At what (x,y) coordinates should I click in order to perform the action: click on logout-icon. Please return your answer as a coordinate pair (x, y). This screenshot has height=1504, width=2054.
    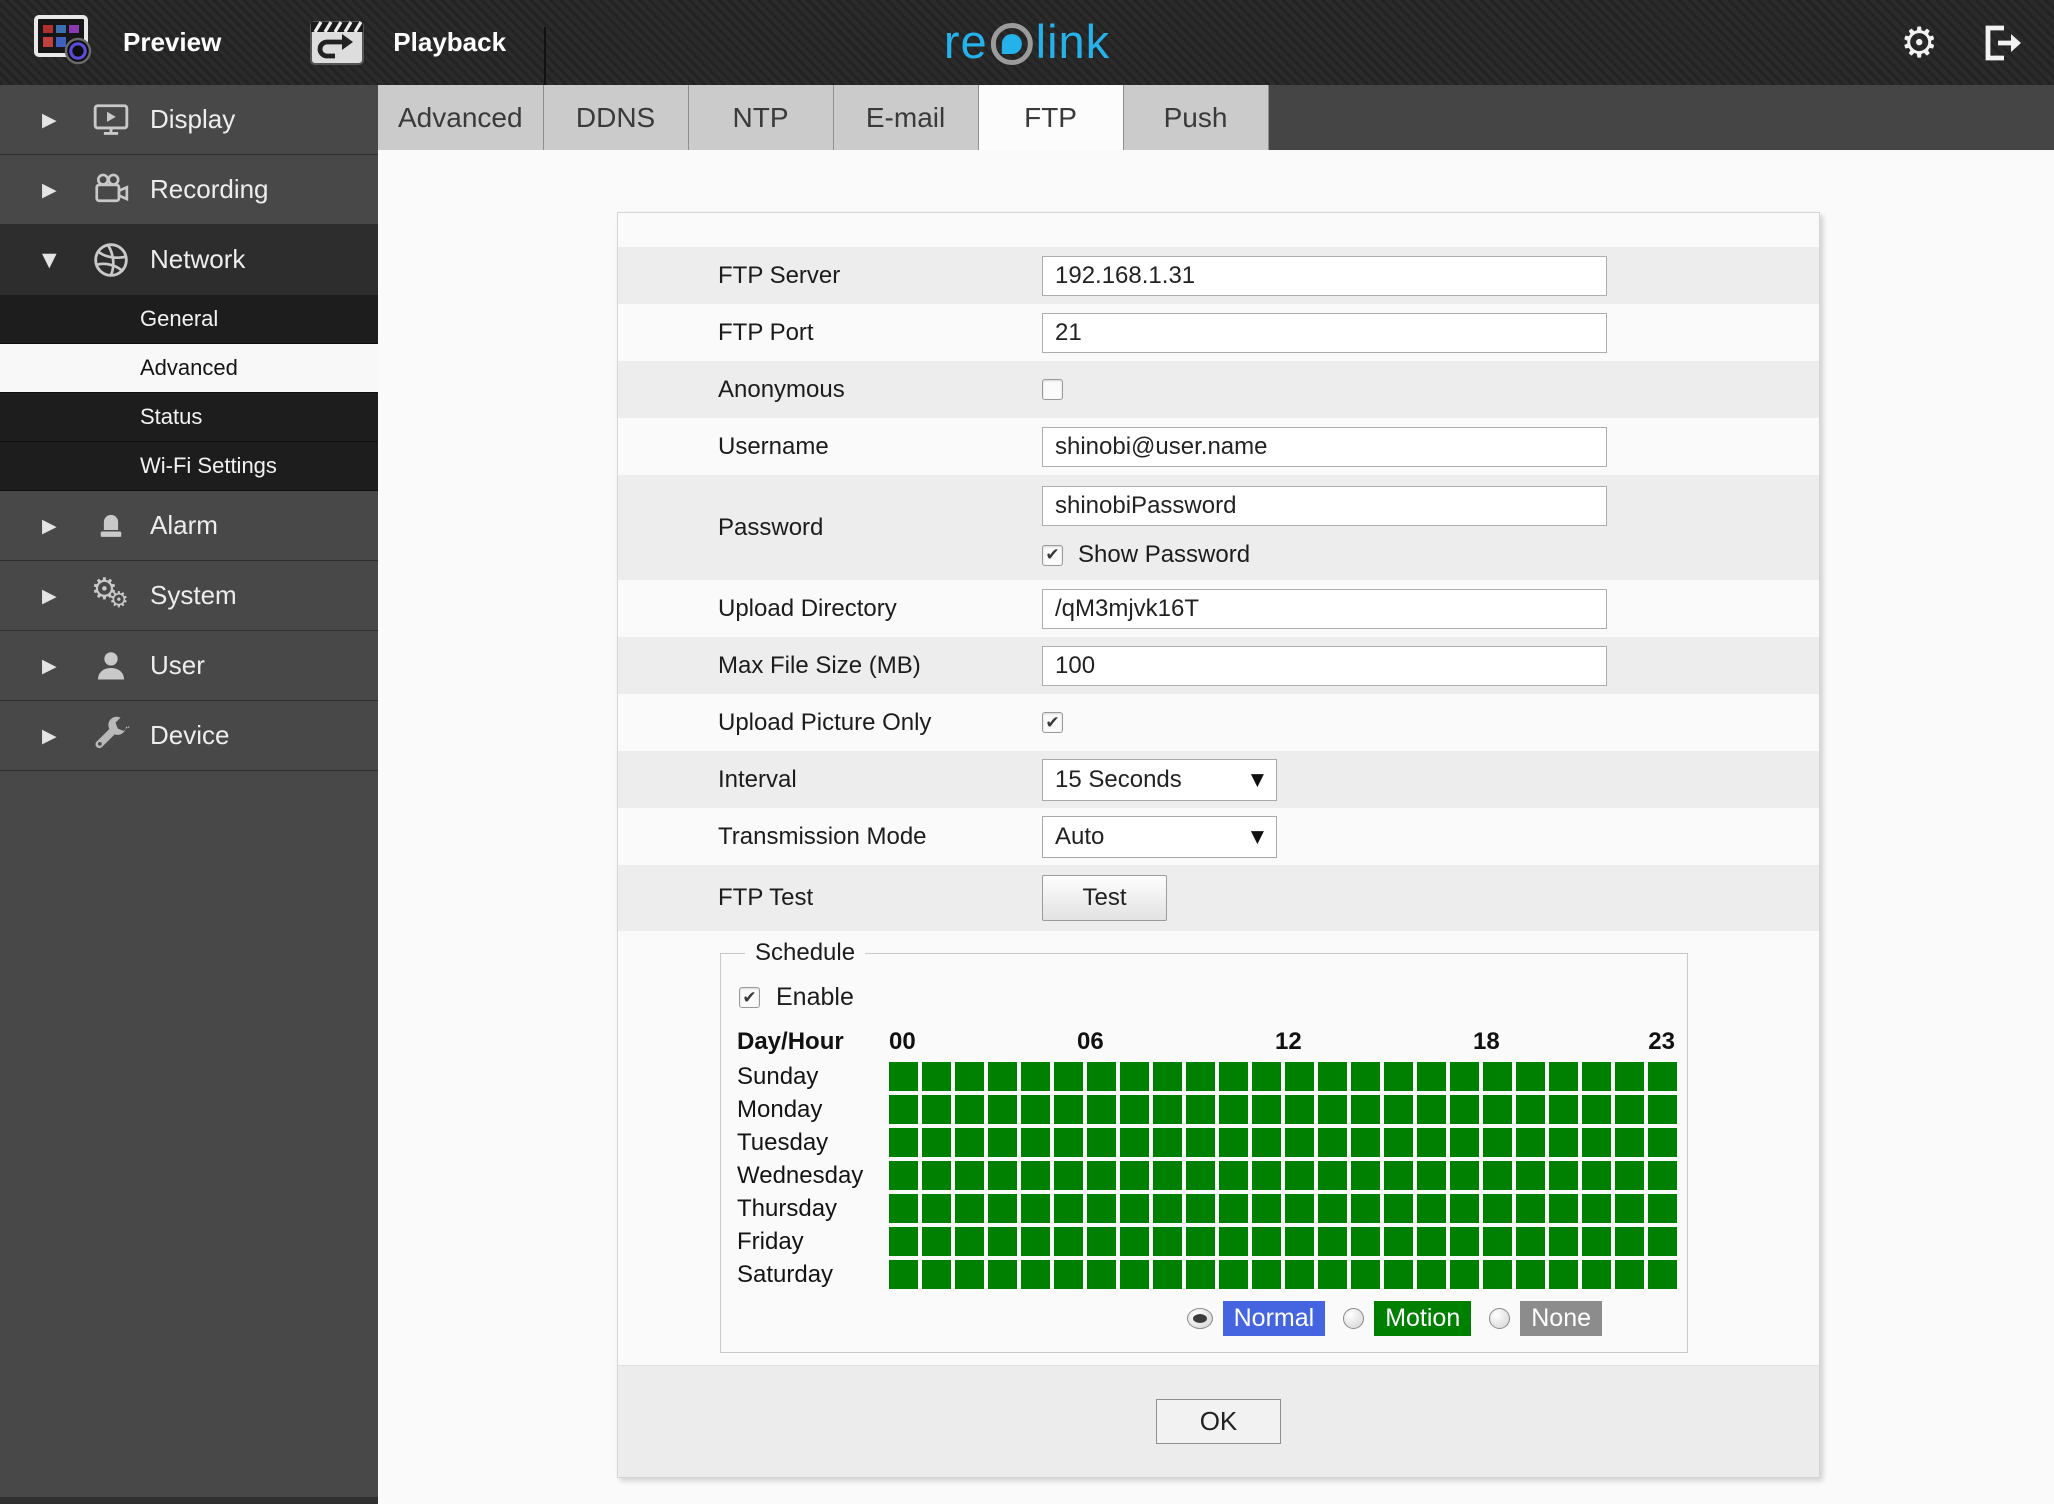
    Looking at the image, I should click on (2003, 43).